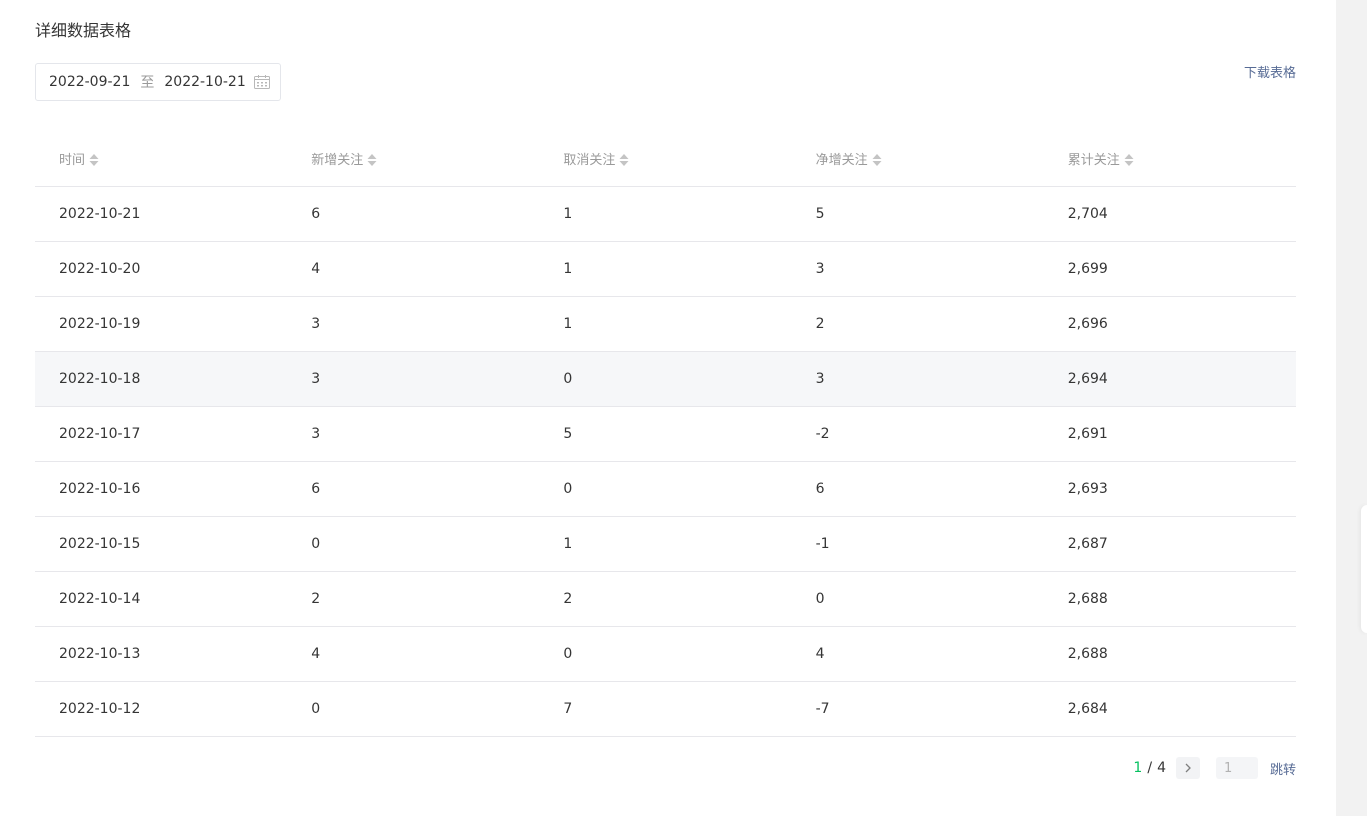  I want to click on next-page-button, so click(1187, 768).